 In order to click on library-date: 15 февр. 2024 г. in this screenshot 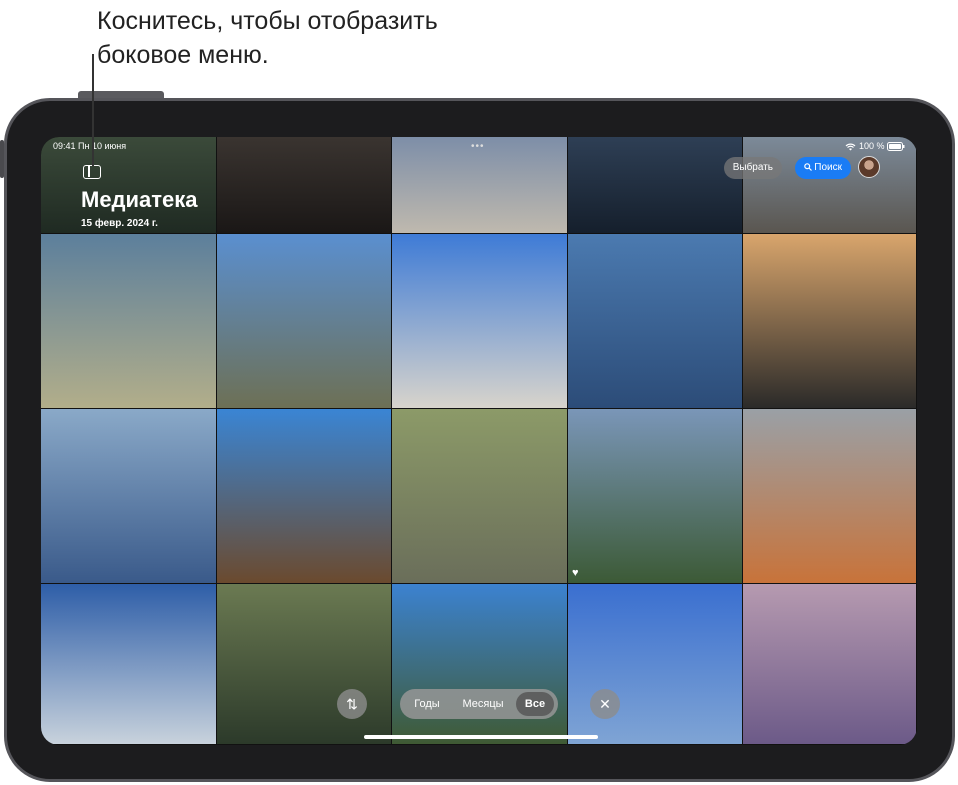, I will do `click(119, 223)`.